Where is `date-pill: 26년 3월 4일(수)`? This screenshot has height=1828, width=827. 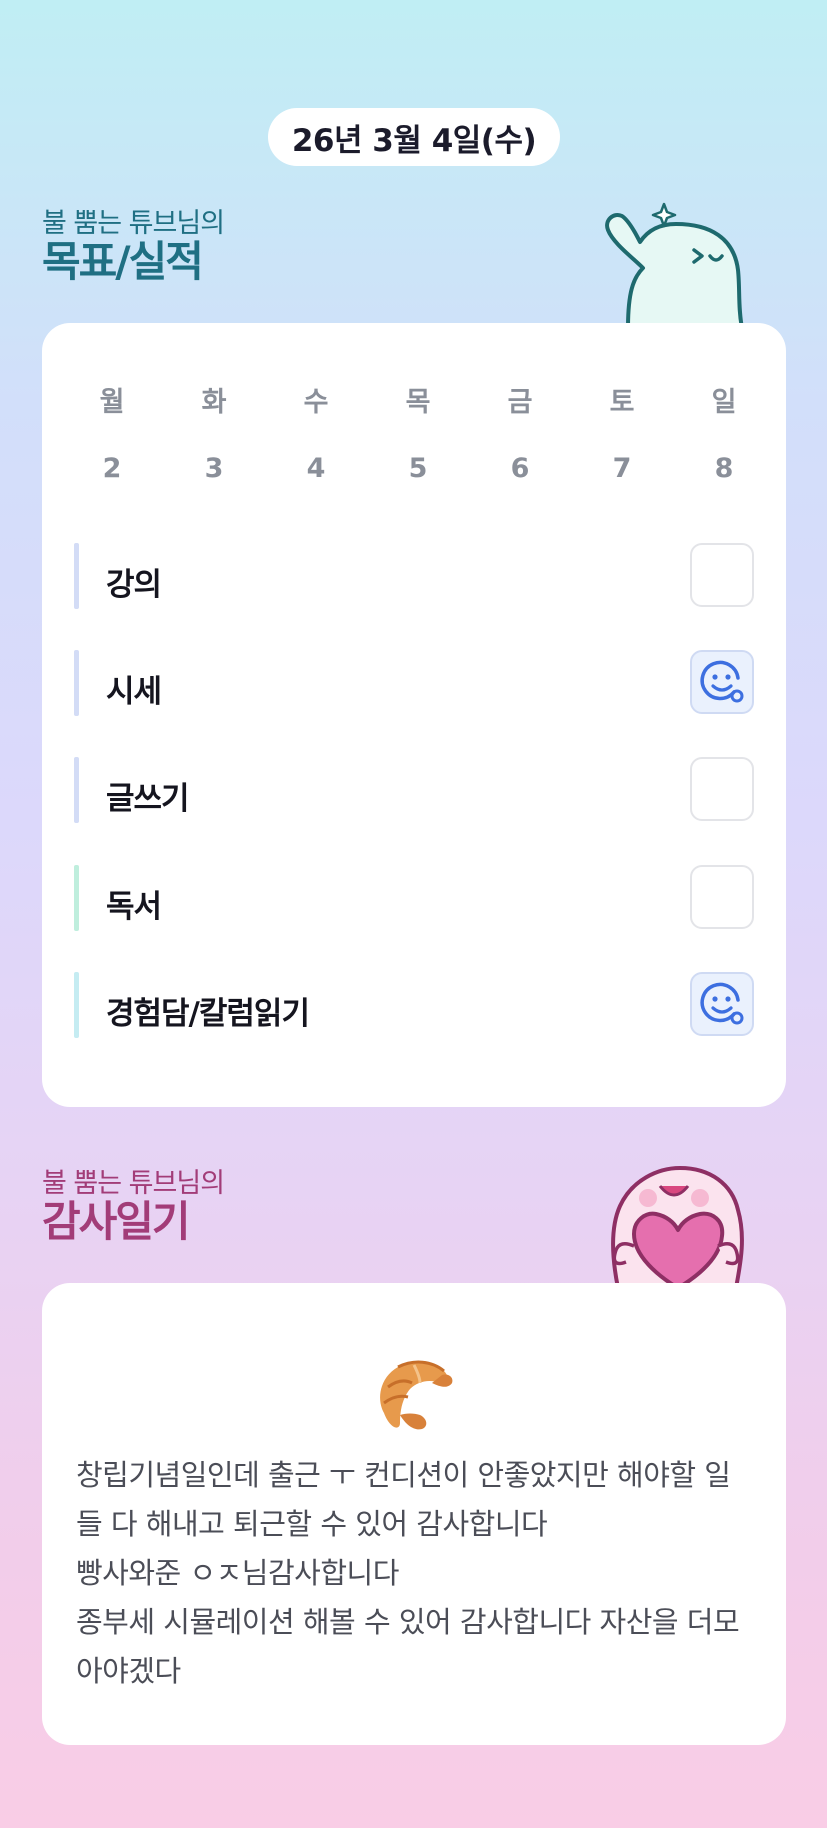
date-pill: 26년 3월 4일(수) is located at coordinates (414, 137).